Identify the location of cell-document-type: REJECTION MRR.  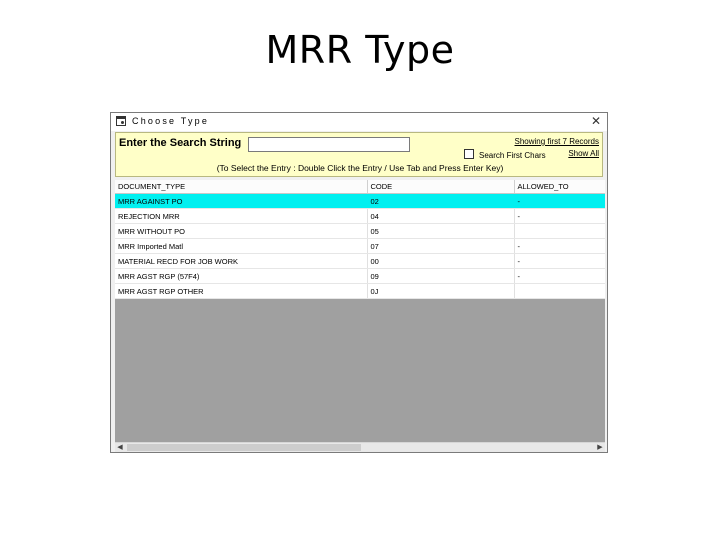
(241, 216).